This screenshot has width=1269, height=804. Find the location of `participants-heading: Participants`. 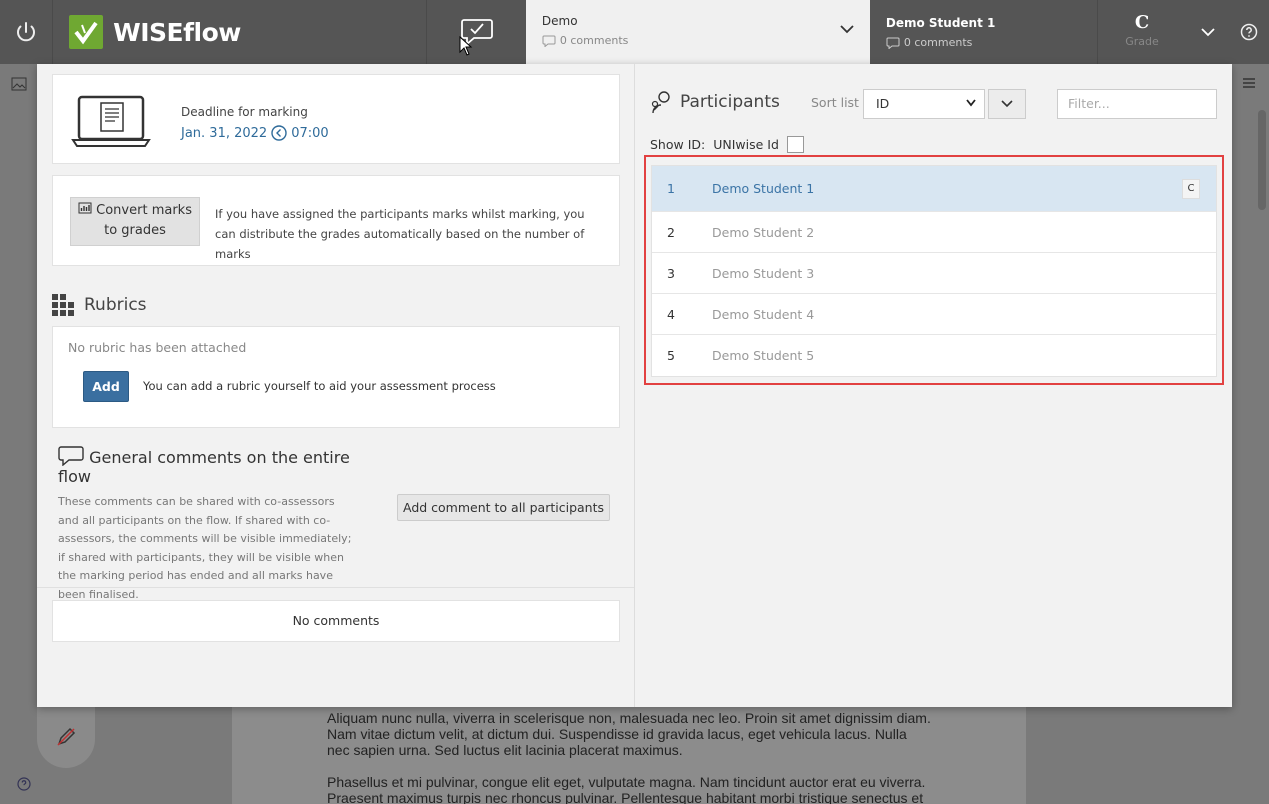

participants-heading: Participants is located at coordinates (715, 102).